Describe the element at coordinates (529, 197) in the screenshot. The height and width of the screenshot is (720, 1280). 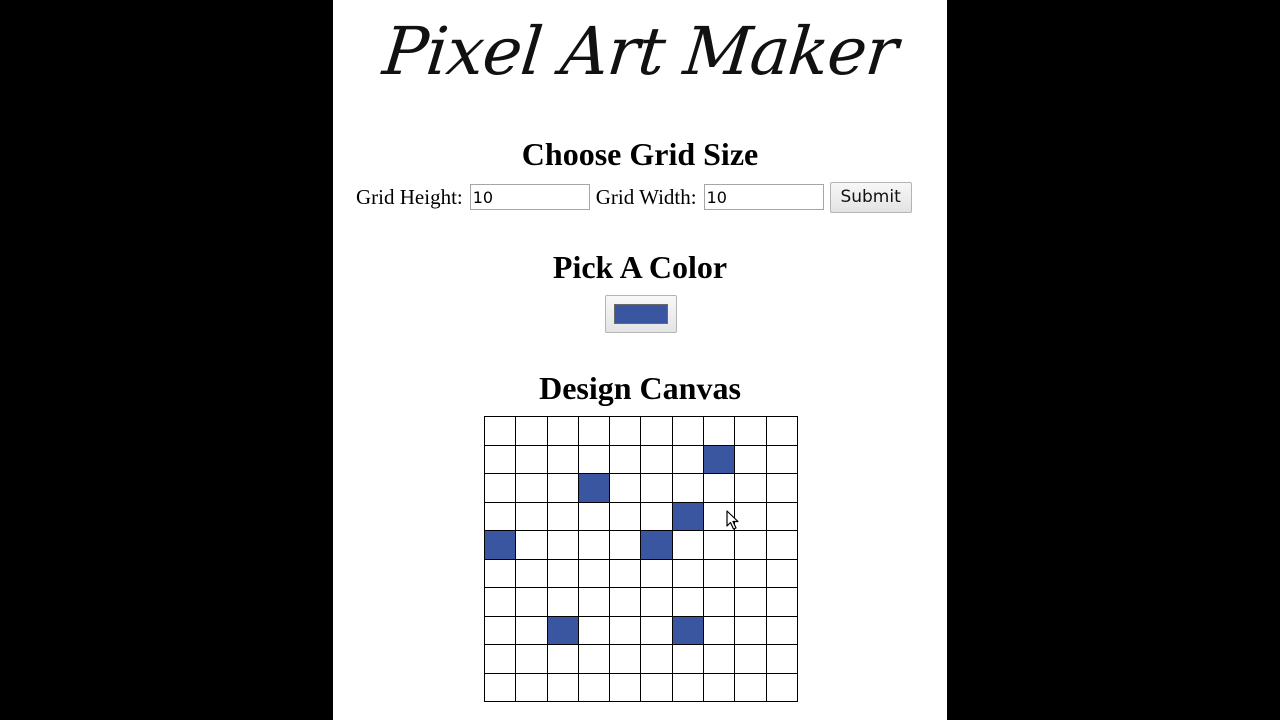
I see `grid-height-input` at that location.